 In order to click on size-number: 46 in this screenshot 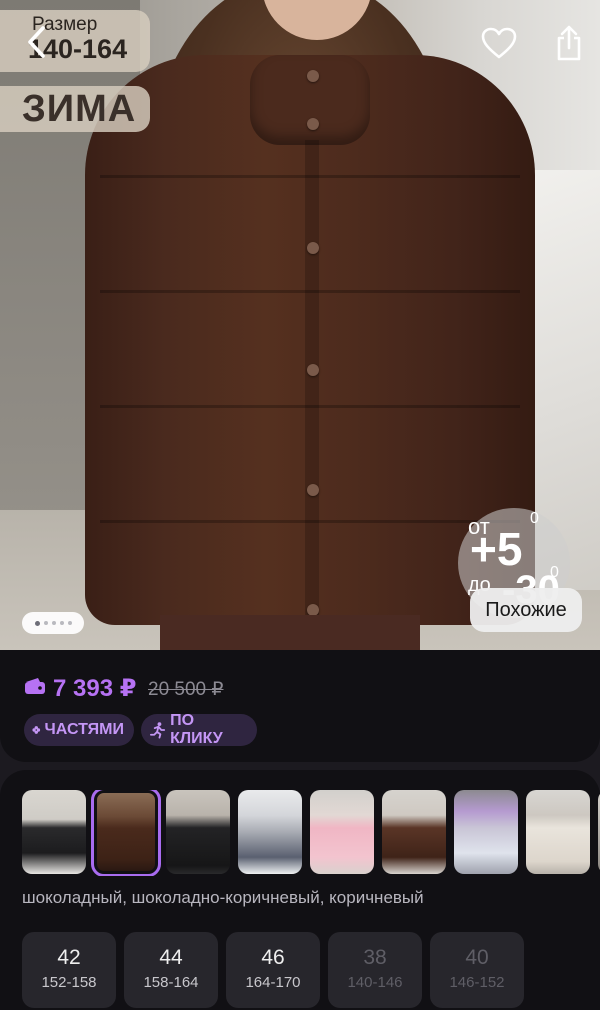, I will do `click(273, 957)`.